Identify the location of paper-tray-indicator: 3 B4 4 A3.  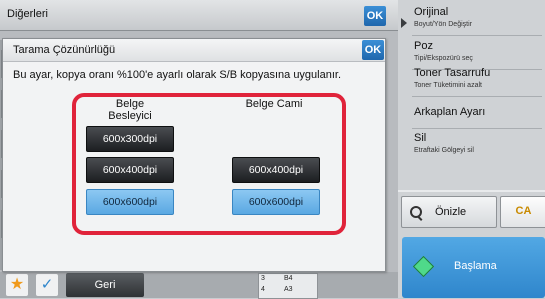
(288, 286).